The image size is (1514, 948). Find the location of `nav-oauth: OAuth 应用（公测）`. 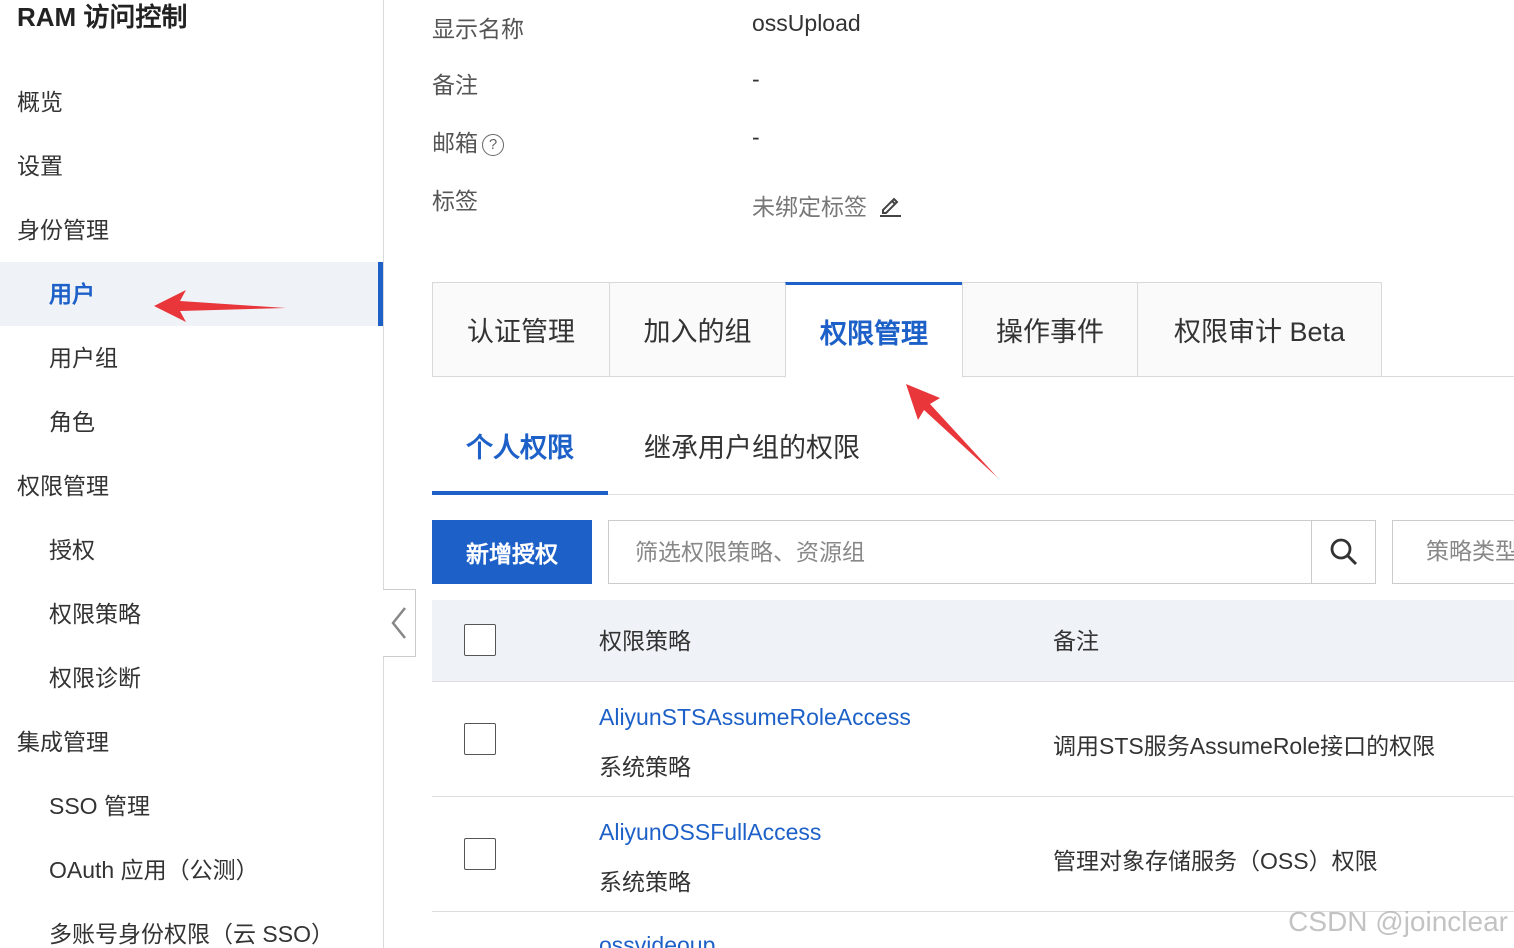

nav-oauth: OAuth 应用（公测） is located at coordinates (191, 870).